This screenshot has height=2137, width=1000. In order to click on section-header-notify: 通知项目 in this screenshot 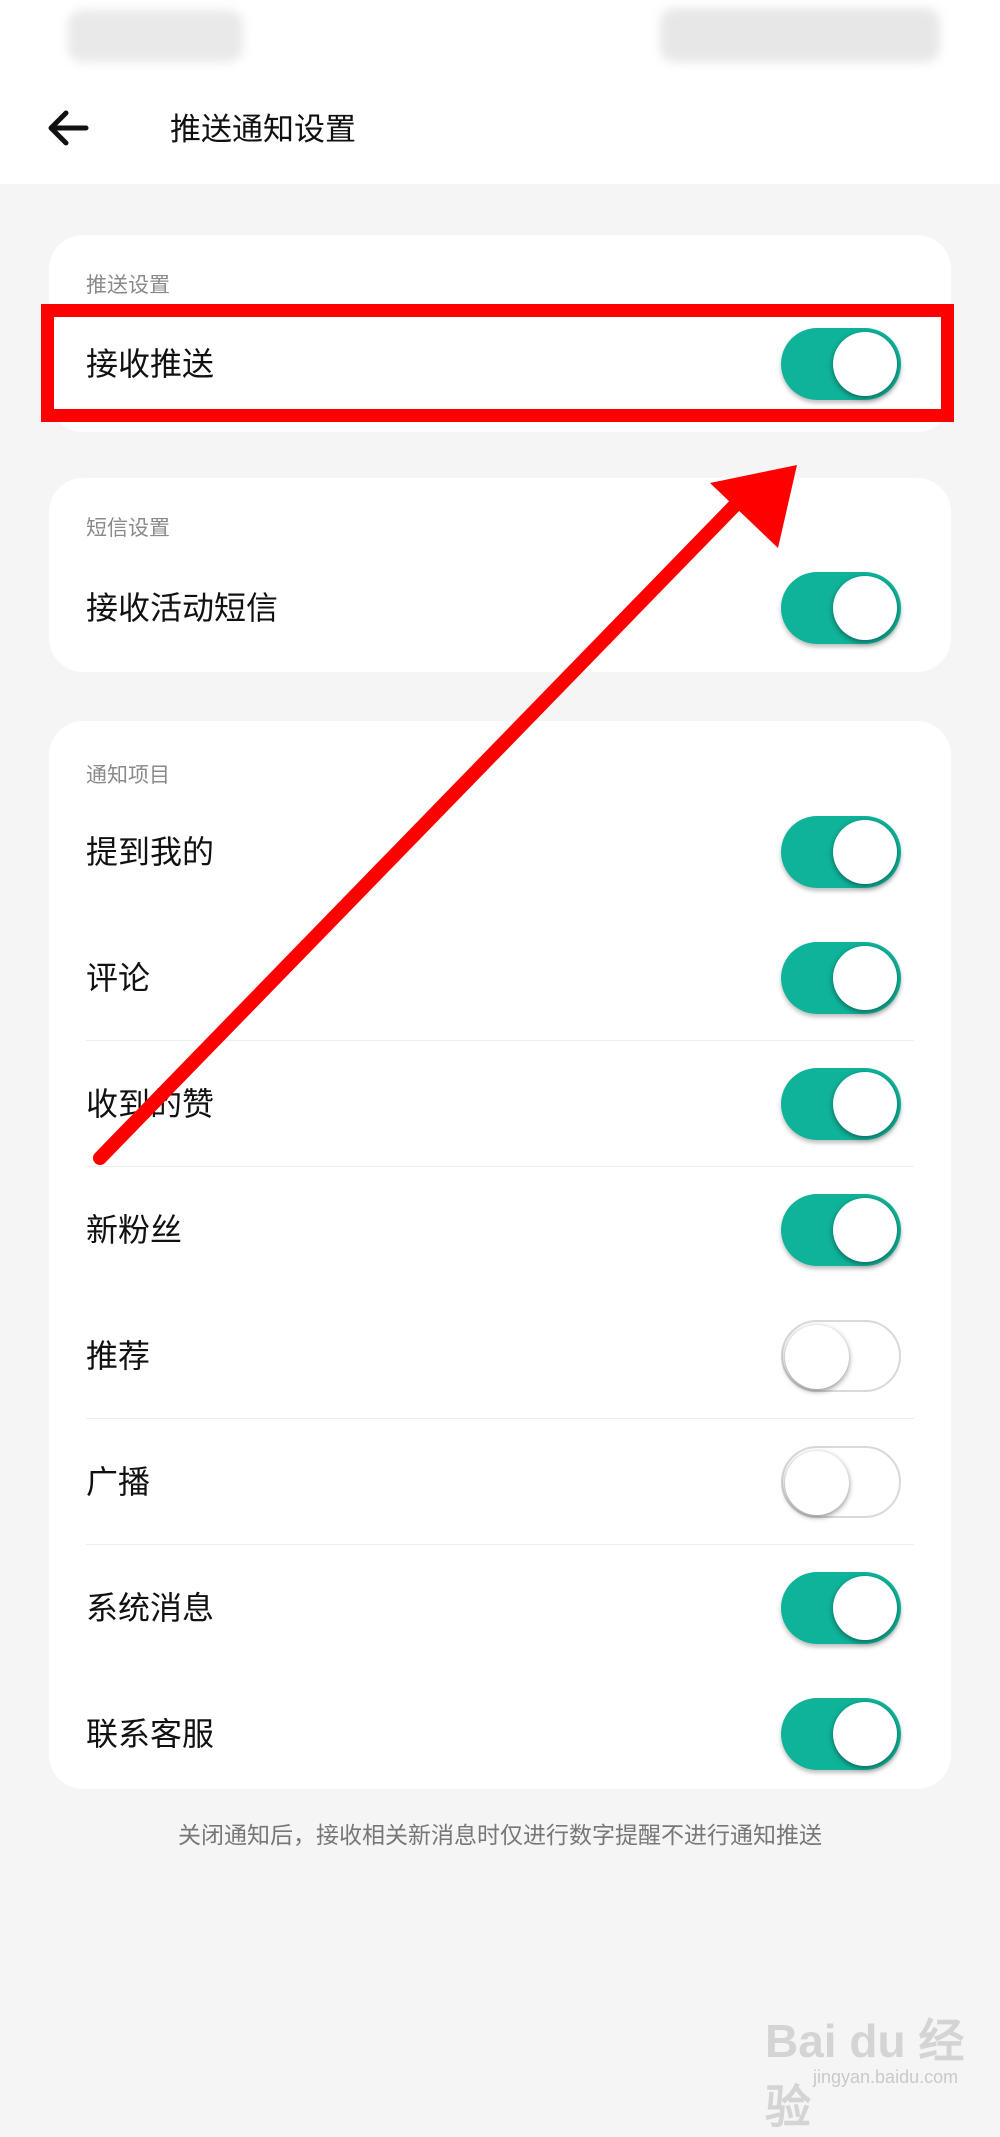, I will do `click(128, 775)`.